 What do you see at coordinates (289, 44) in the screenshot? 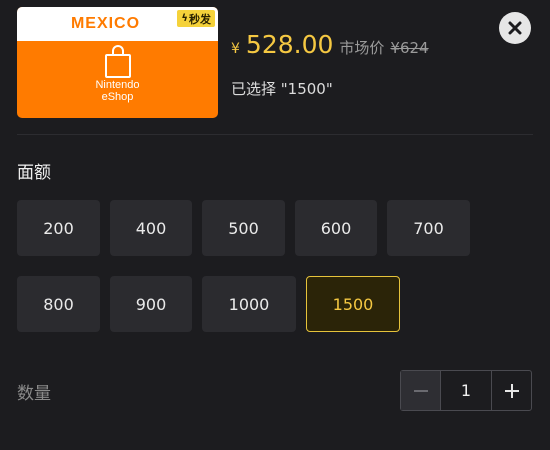
I see `price-value: 528.00` at bounding box center [289, 44].